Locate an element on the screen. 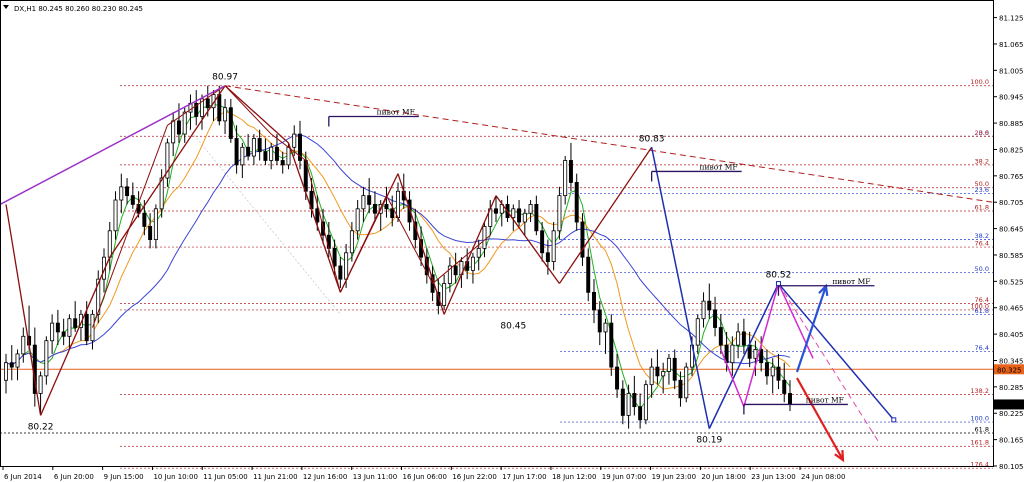 The image size is (1024, 482). y-tick-label: 80.705 is located at coordinates (1011, 203).